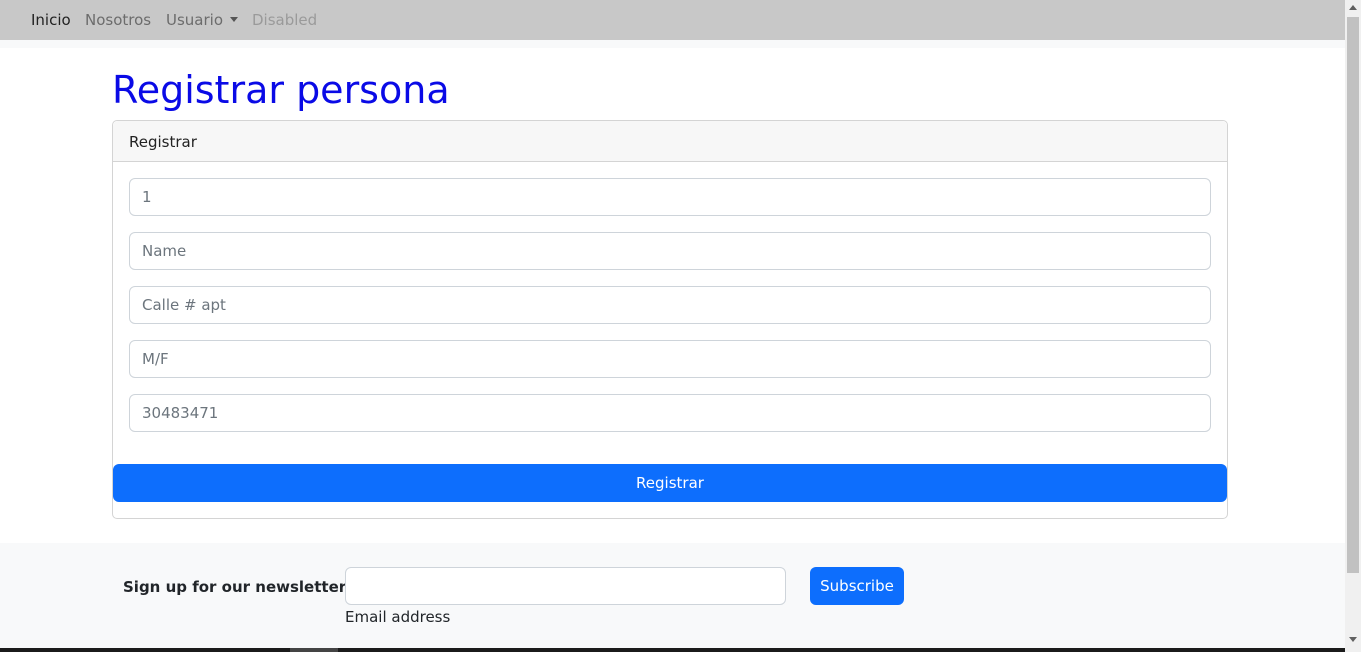 The width and height of the screenshot is (1361, 652). What do you see at coordinates (670, 251) in the screenshot?
I see `name-input` at bounding box center [670, 251].